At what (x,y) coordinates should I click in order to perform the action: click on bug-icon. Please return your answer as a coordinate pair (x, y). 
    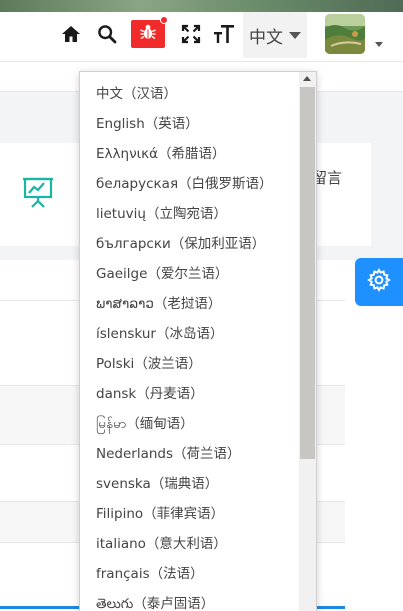
    Looking at the image, I should click on (148, 34).